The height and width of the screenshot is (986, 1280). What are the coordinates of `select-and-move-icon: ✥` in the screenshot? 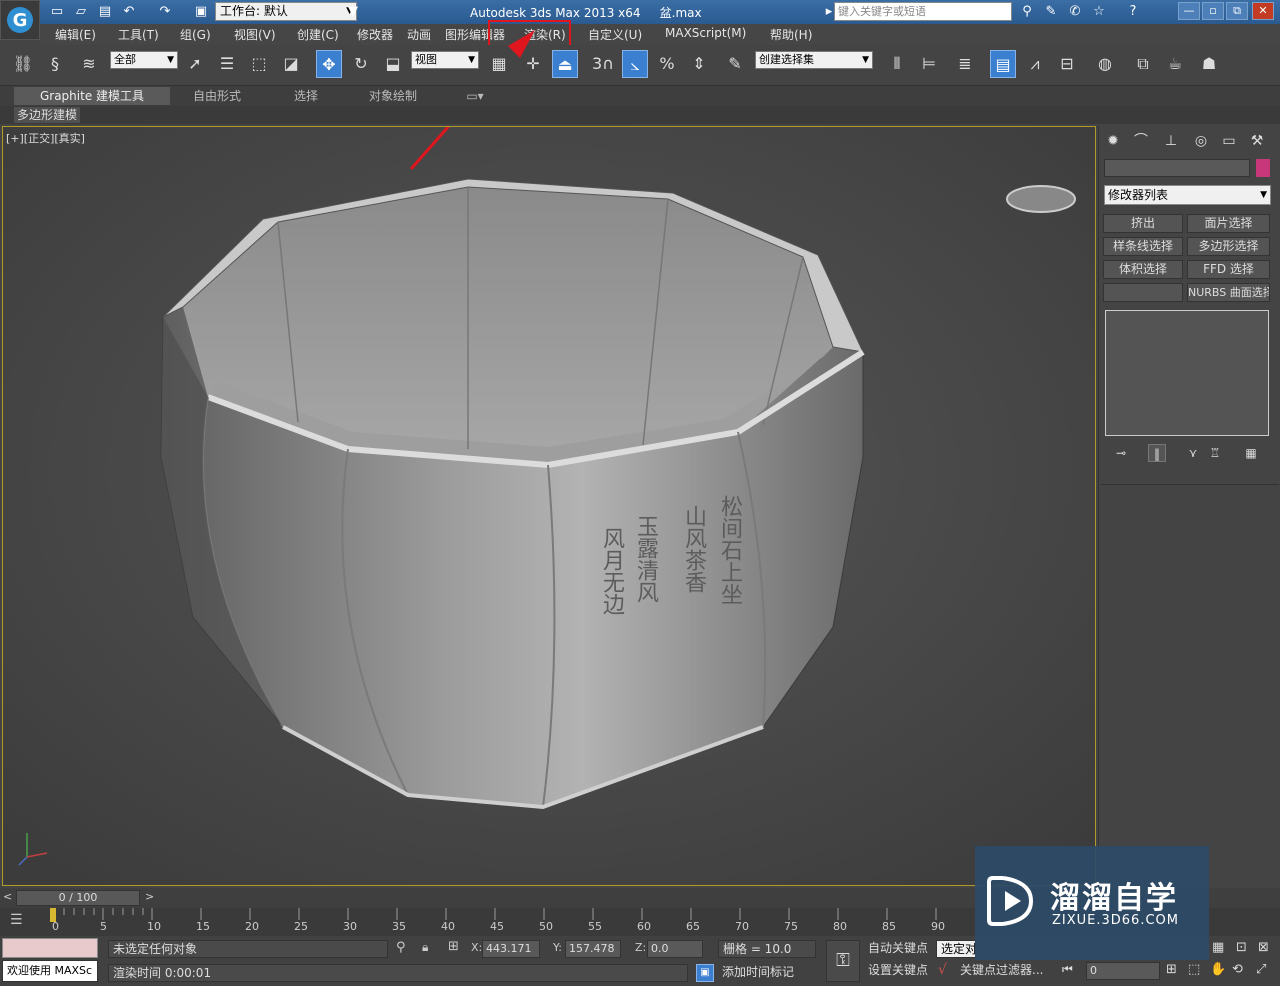 It's located at (329, 64).